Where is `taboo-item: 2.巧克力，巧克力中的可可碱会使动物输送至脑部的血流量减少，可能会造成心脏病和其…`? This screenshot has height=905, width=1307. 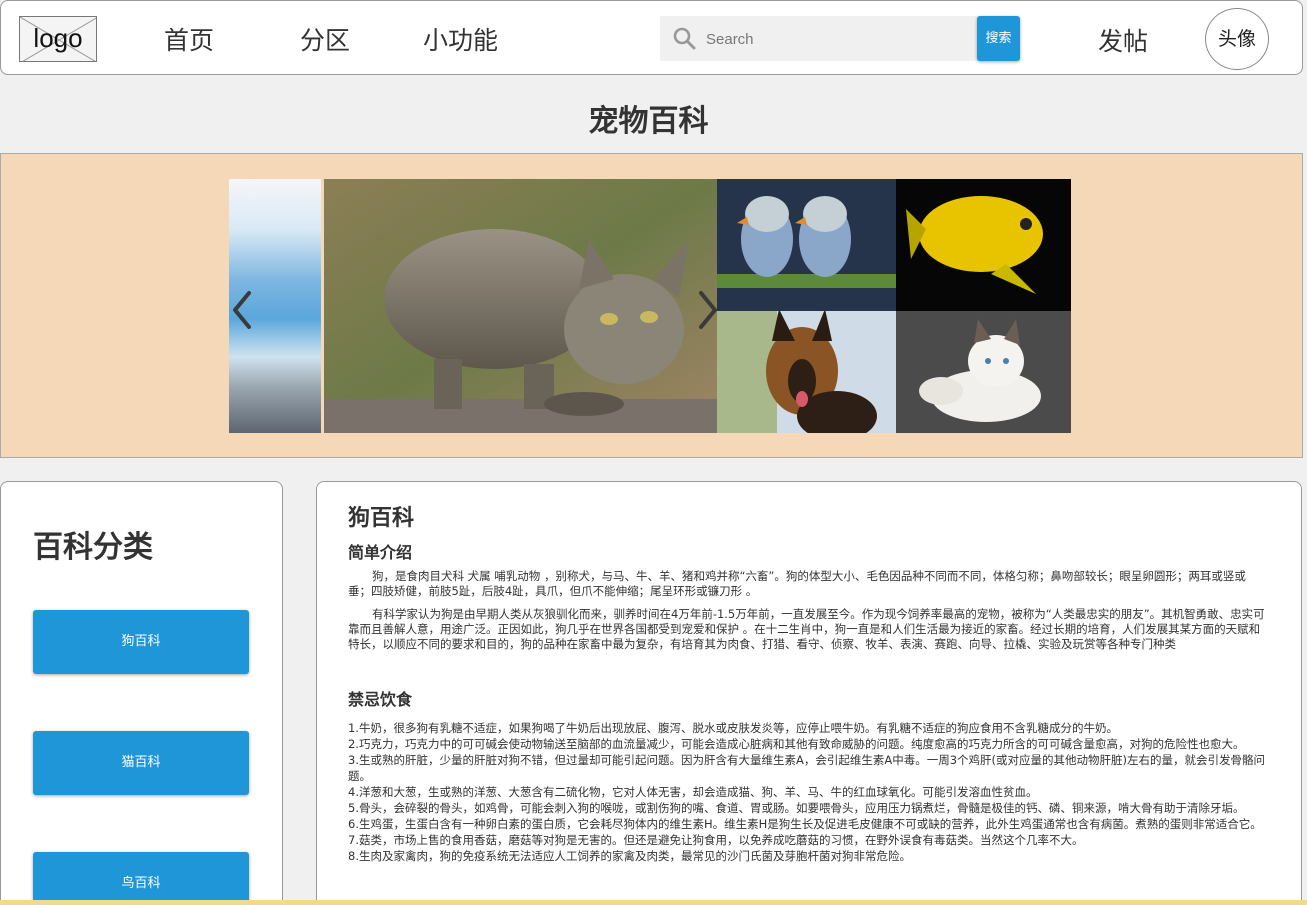 taboo-item: 2.巧克力，巧克力中的可可碱会使动物输送至脑部的血流量减少，可能会造成心脏病和其… is located at coordinates (796, 744).